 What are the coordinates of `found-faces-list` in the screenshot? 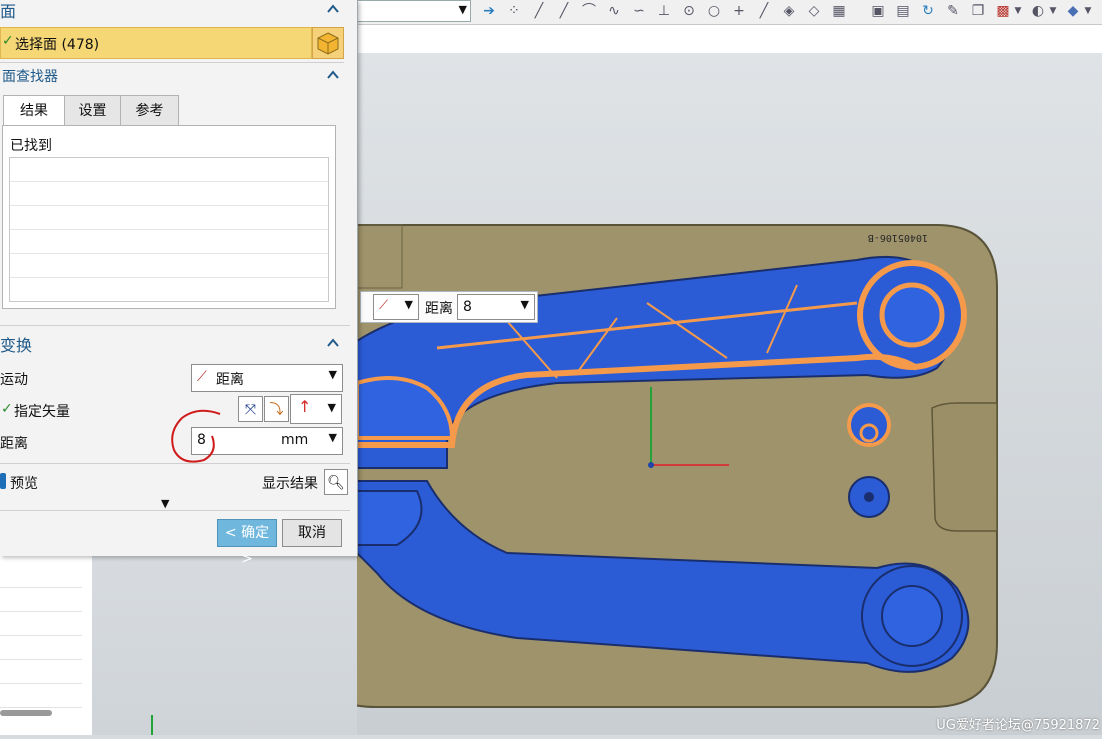 It's located at (169, 229).